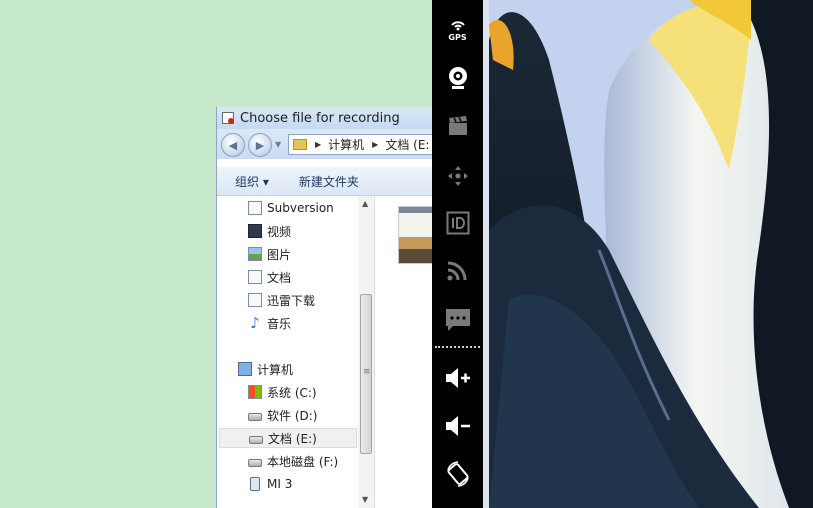 This screenshot has width=813, height=508. I want to click on rotate-icon, so click(457, 474).